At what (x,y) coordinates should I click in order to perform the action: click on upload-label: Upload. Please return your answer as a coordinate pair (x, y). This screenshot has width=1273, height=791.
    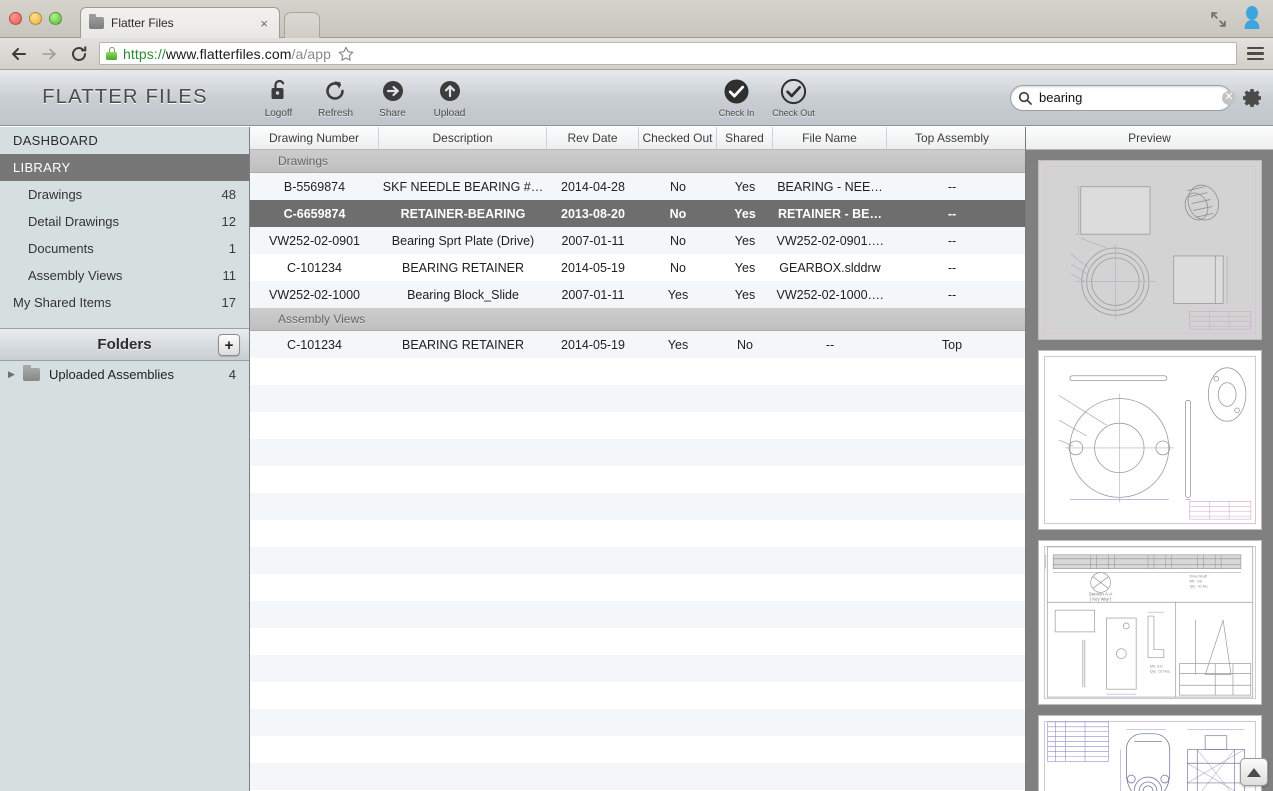
    Looking at the image, I should click on (449, 113).